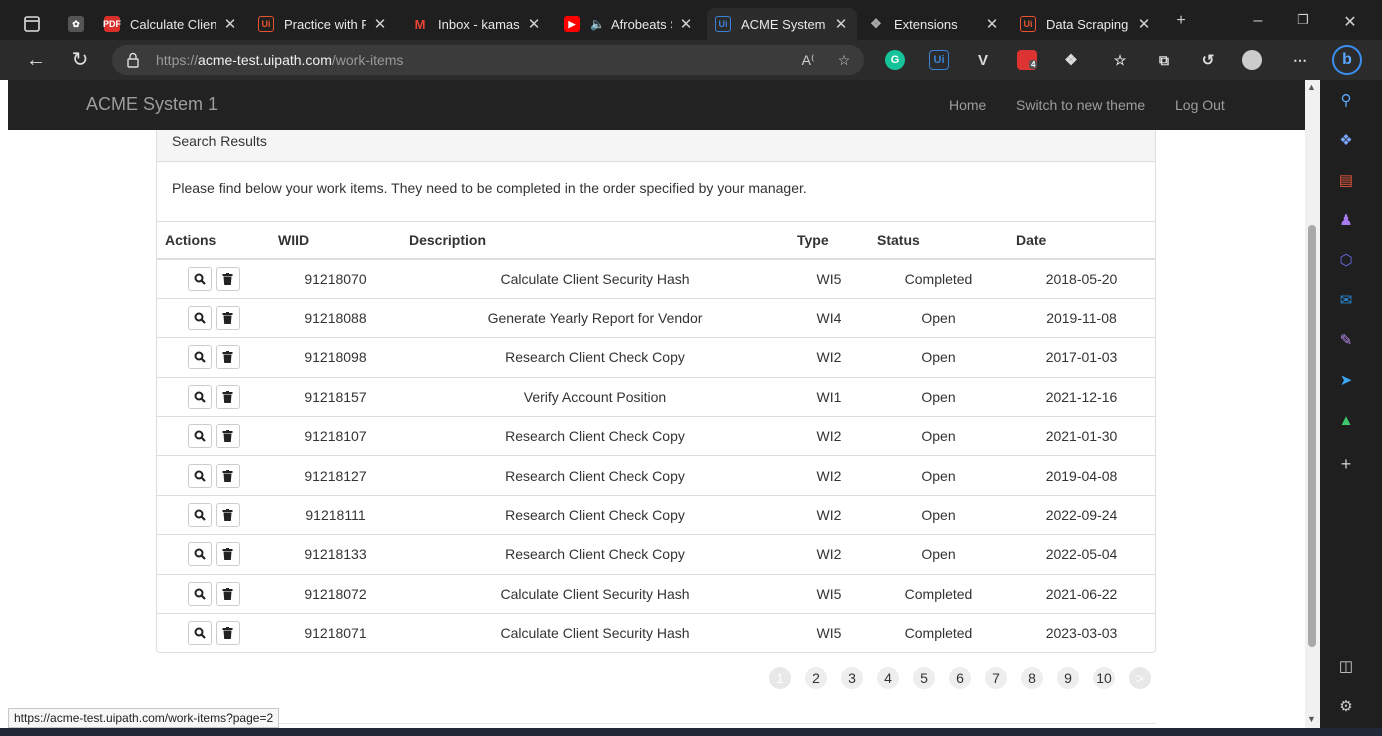 Image resolution: width=1382 pixels, height=736 pixels. Describe the element at coordinates (939, 60) in the screenshot. I see `uipath-extension-icon: Ui` at that location.